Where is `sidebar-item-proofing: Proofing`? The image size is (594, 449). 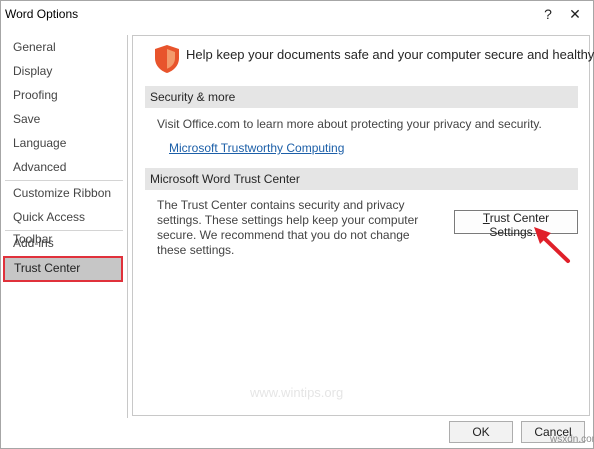 sidebar-item-proofing: Proofing is located at coordinates (63, 95).